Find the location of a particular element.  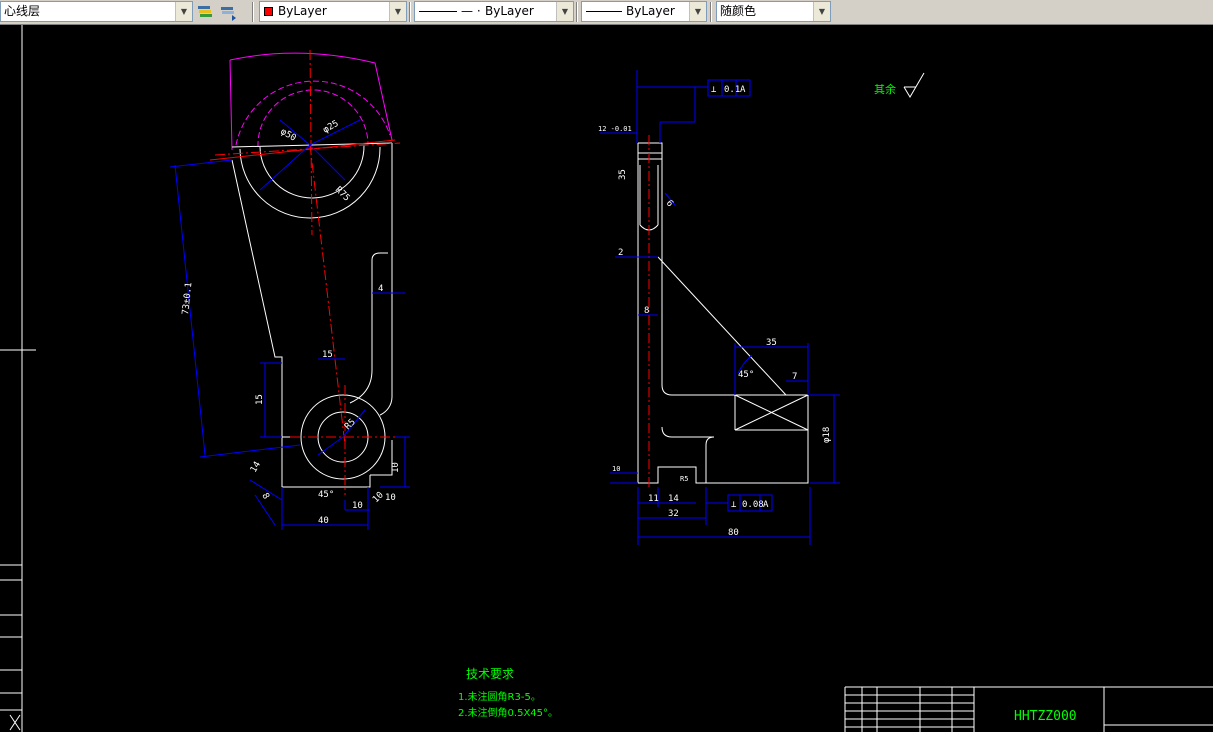

layer-combo: 心线层 ▼ is located at coordinates (96, 11).